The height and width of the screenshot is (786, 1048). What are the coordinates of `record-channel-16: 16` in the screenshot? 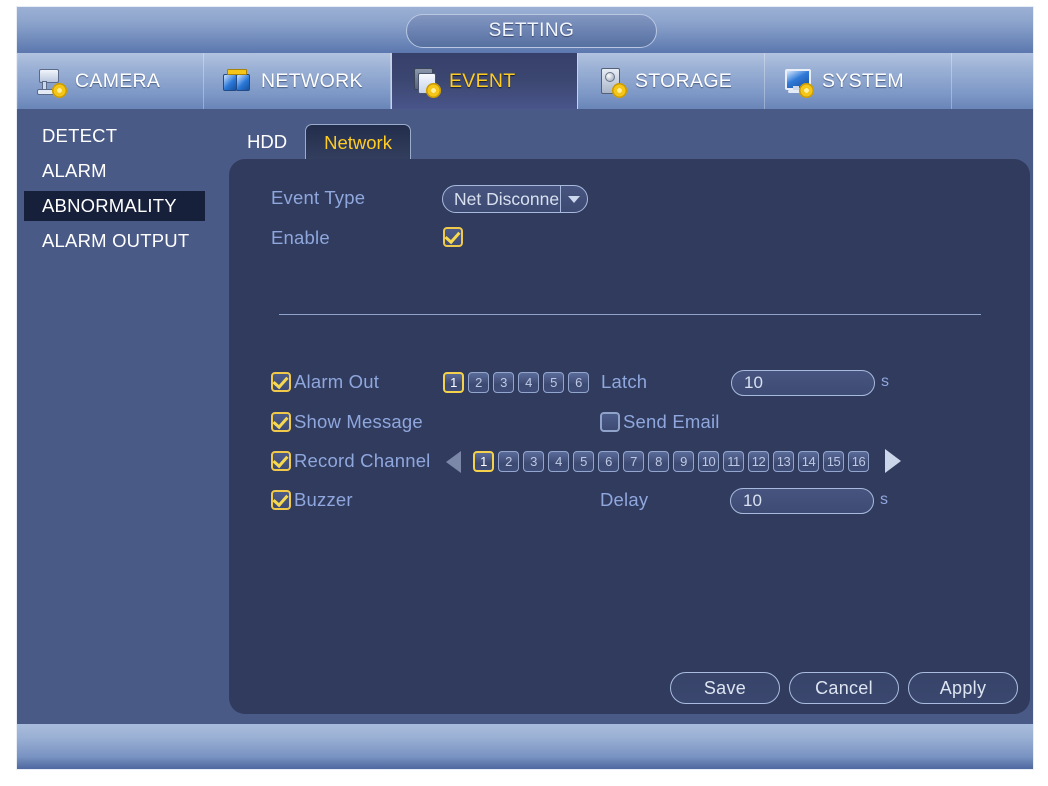 It's located at (858, 461).